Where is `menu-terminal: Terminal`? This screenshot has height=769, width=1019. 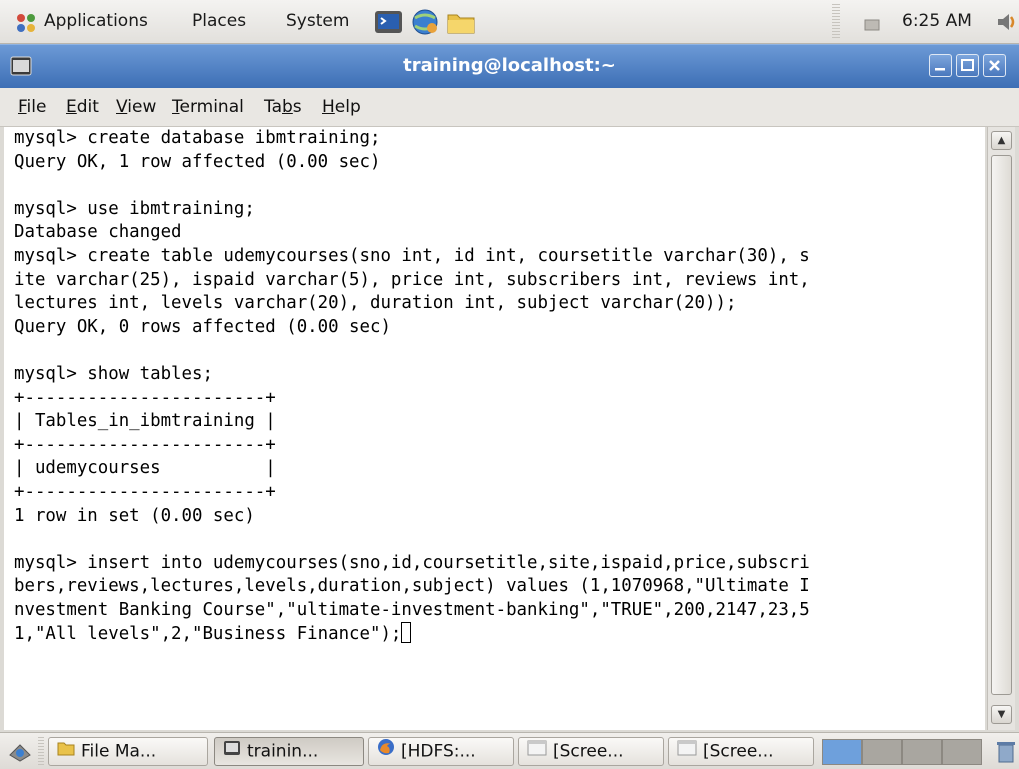
menu-terminal: Terminal is located at coordinates (208, 107).